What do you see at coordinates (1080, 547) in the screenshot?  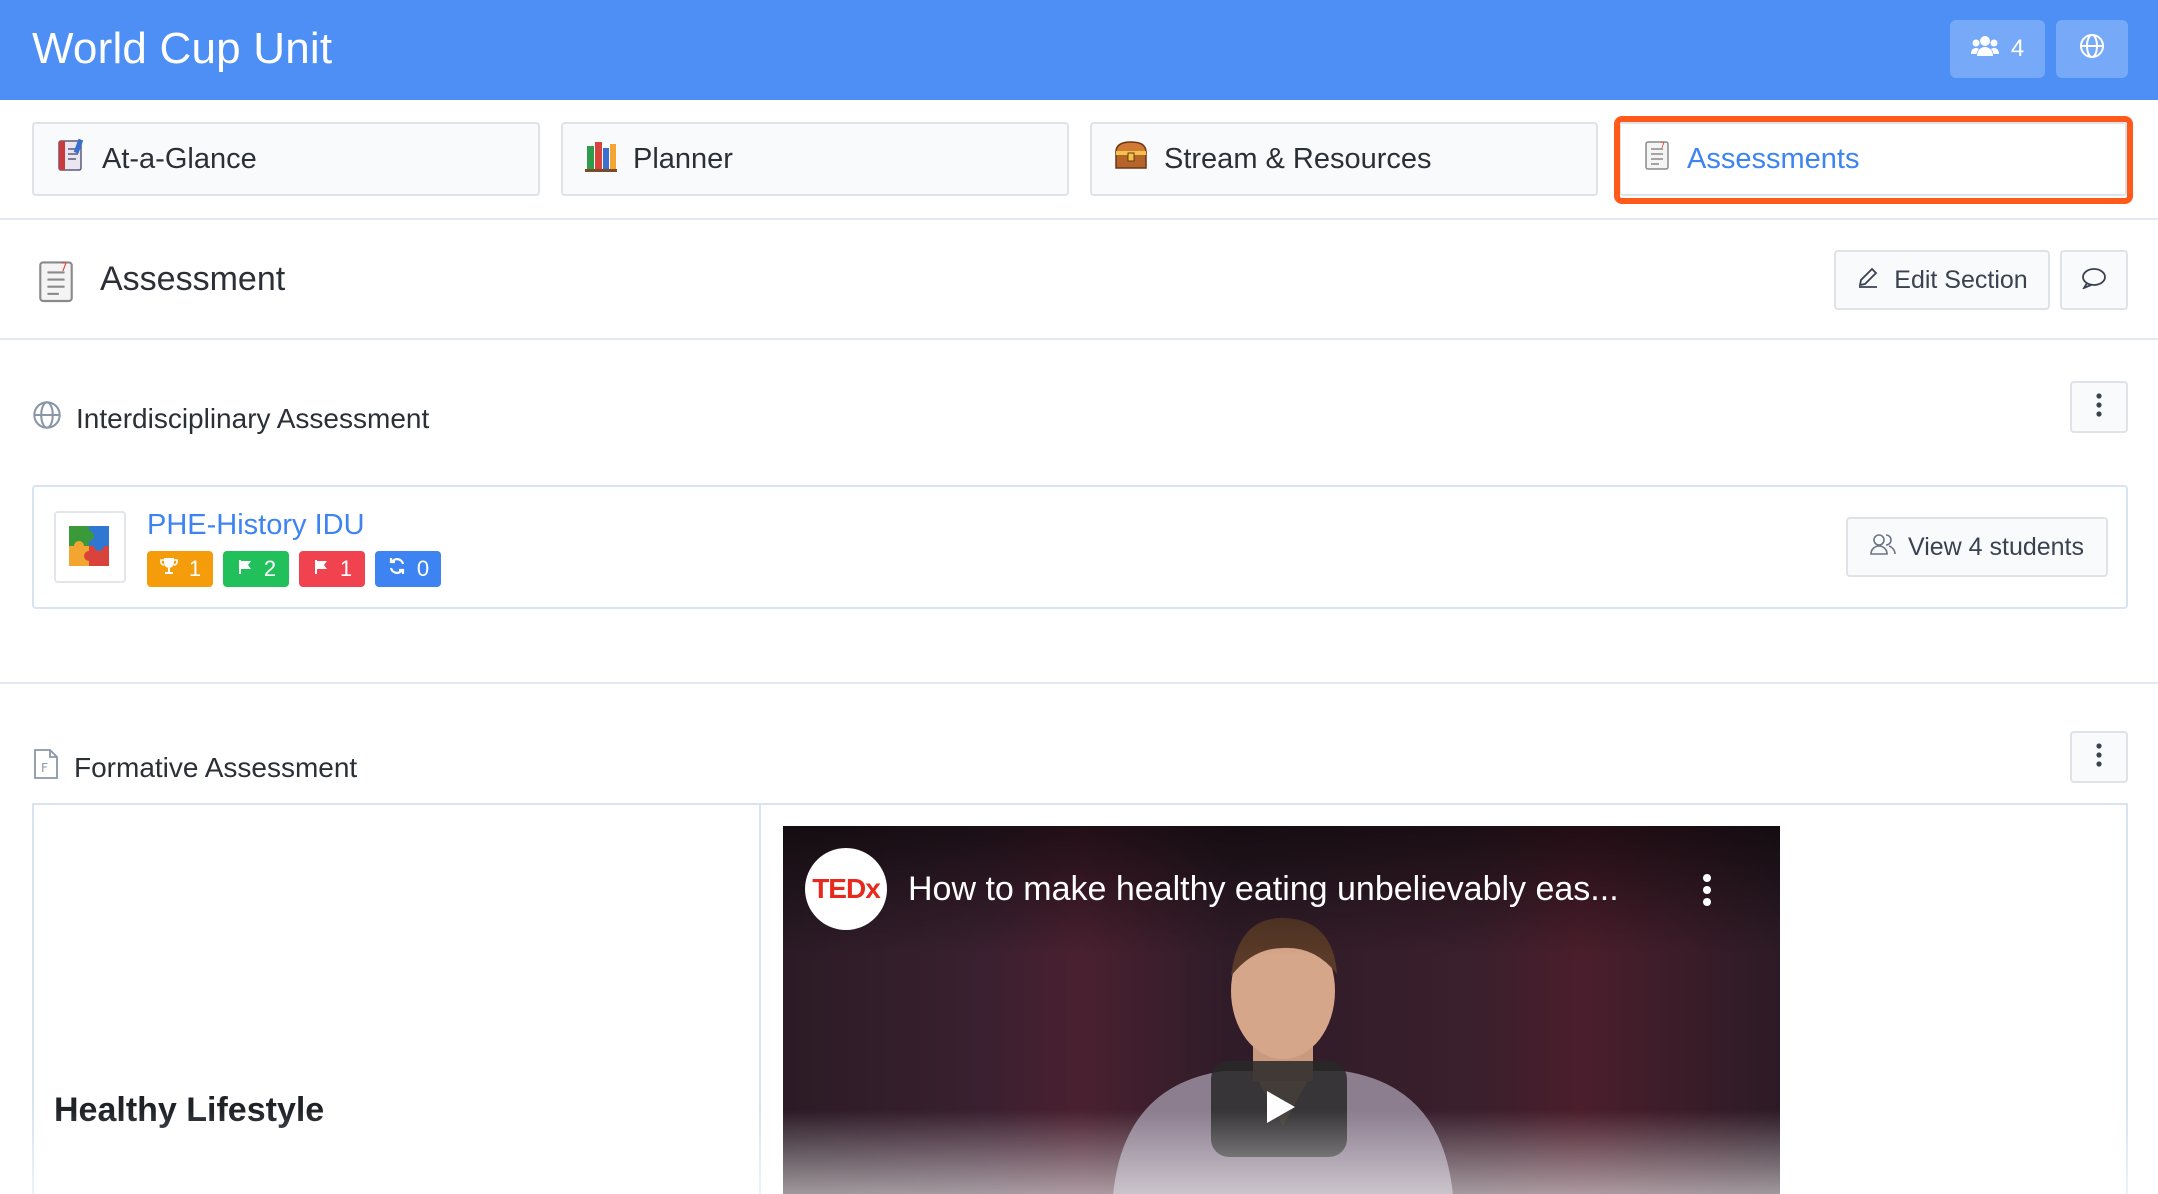 I see `idu-card: PHE-History IDU 1 2 1 0 View 4 students` at bounding box center [1080, 547].